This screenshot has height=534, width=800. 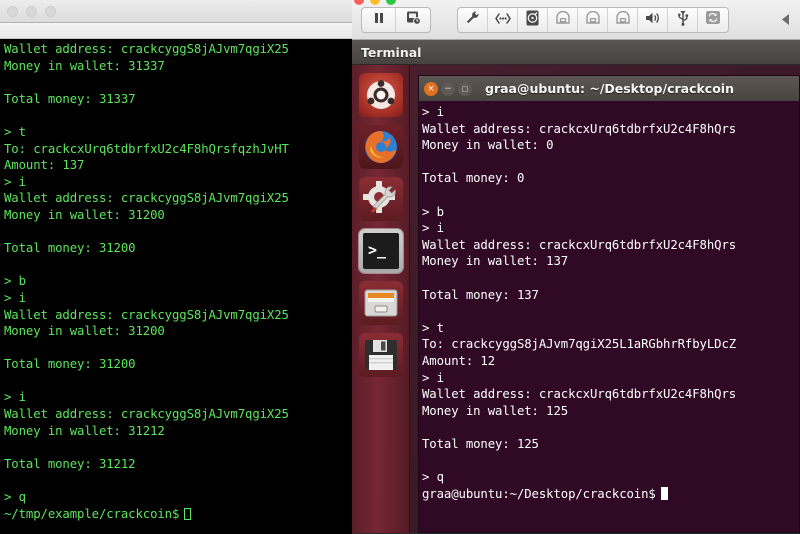 I want to click on terminal-line: Total money: 0, so click(x=473, y=178).